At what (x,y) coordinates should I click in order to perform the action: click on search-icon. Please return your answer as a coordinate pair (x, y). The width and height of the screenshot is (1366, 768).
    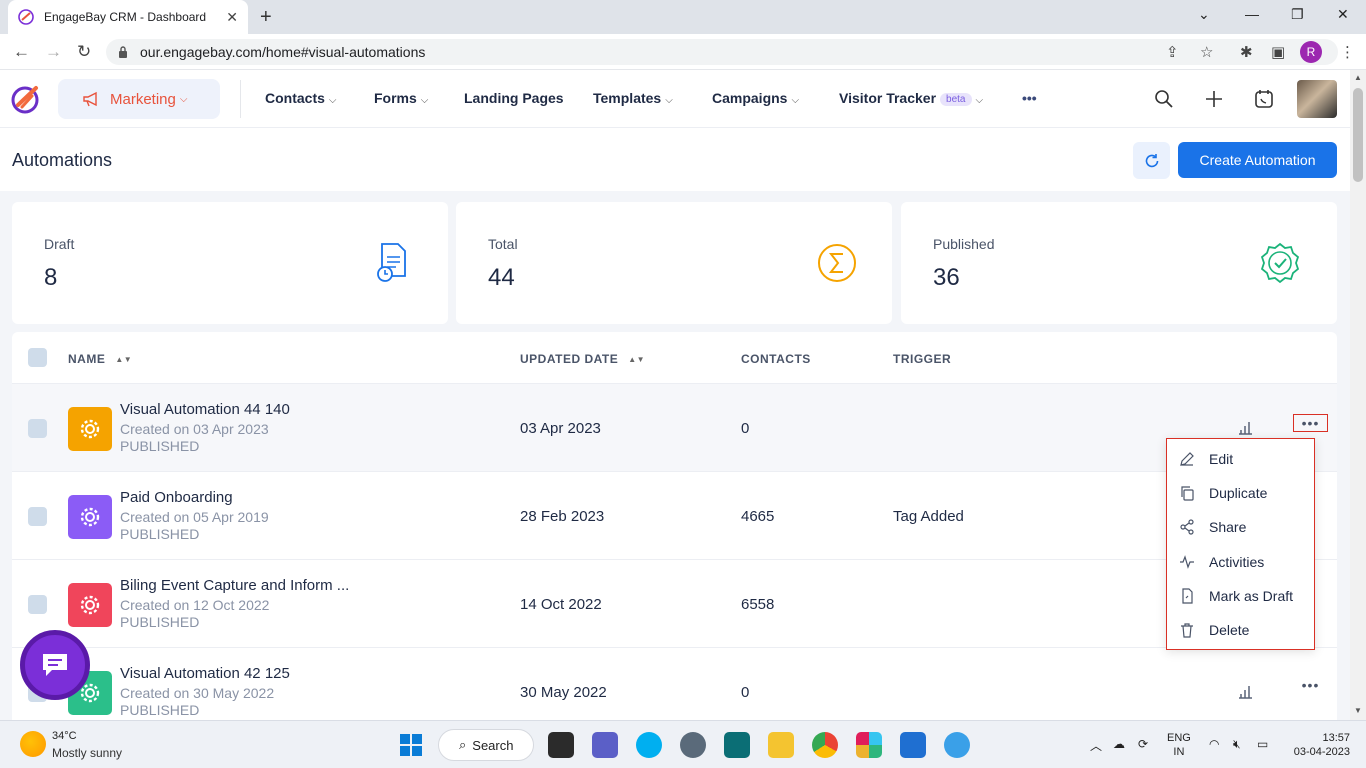
    Looking at the image, I should click on (1164, 99).